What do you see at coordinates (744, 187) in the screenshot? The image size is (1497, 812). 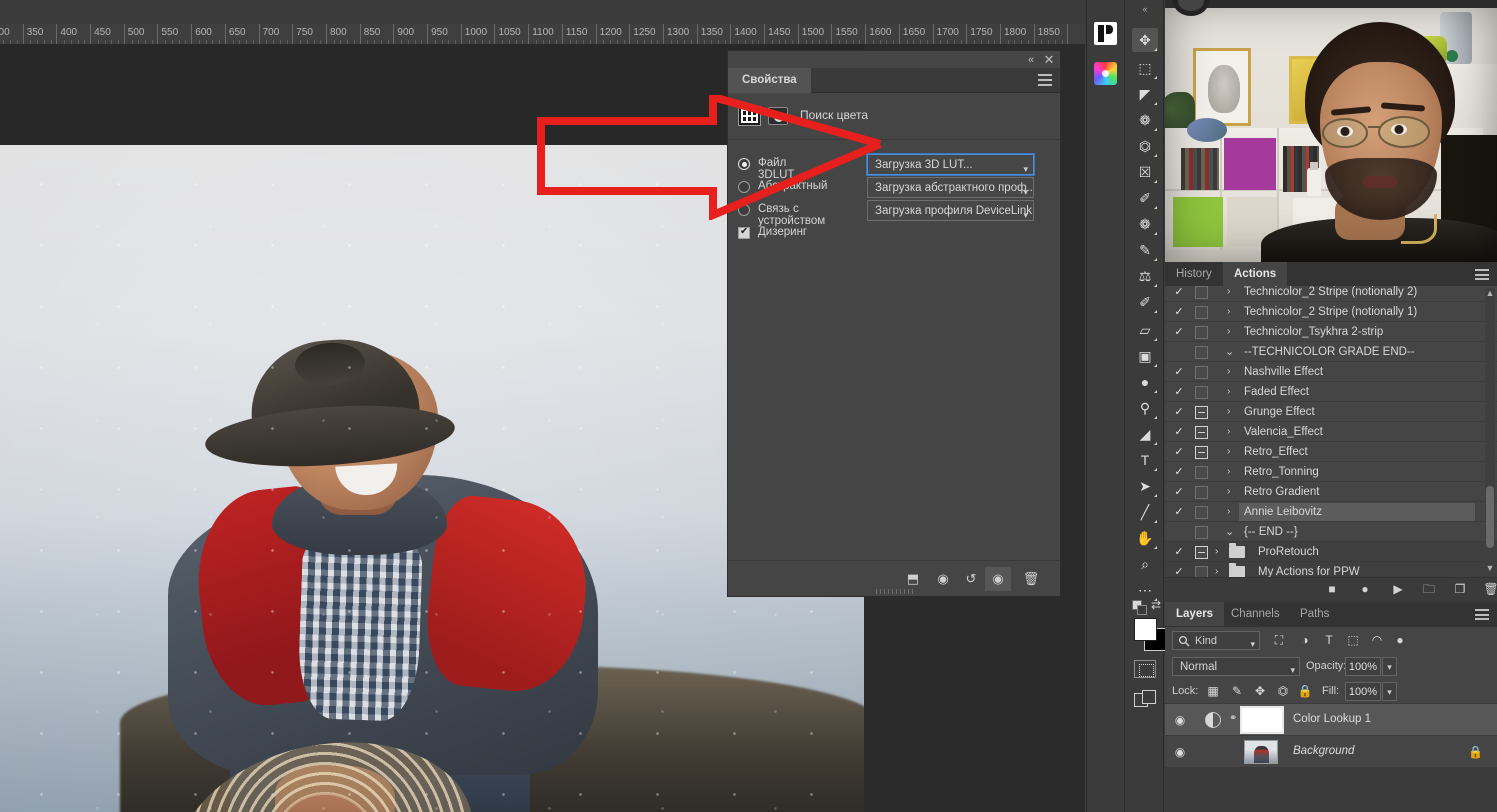 I see `radio-abstract` at bounding box center [744, 187].